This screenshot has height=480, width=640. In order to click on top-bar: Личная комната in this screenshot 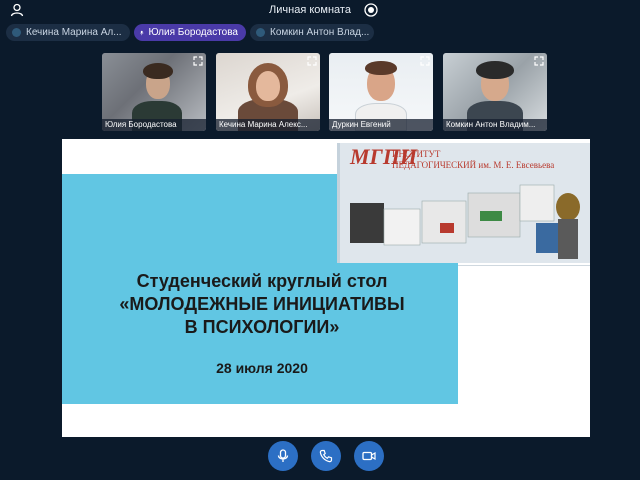, I will do `click(320, 10)`.